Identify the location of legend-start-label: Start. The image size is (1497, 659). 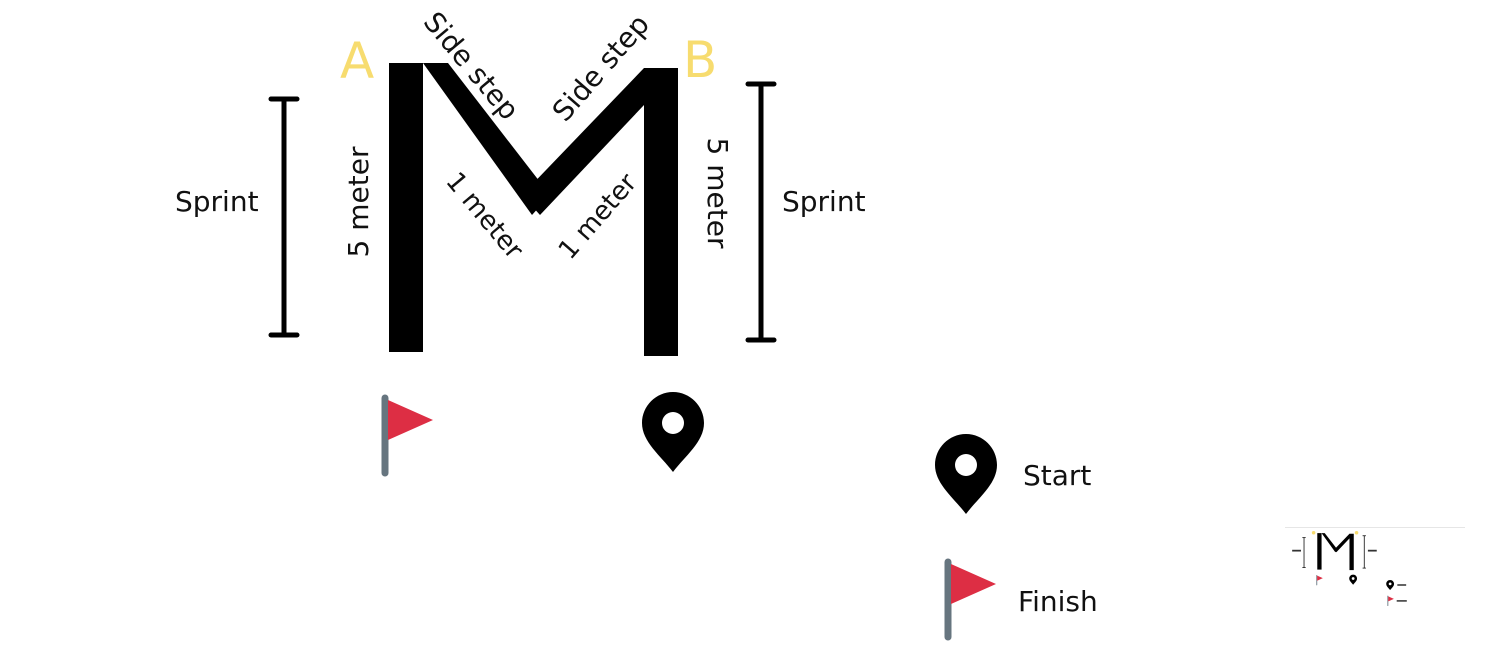
(1057, 475).